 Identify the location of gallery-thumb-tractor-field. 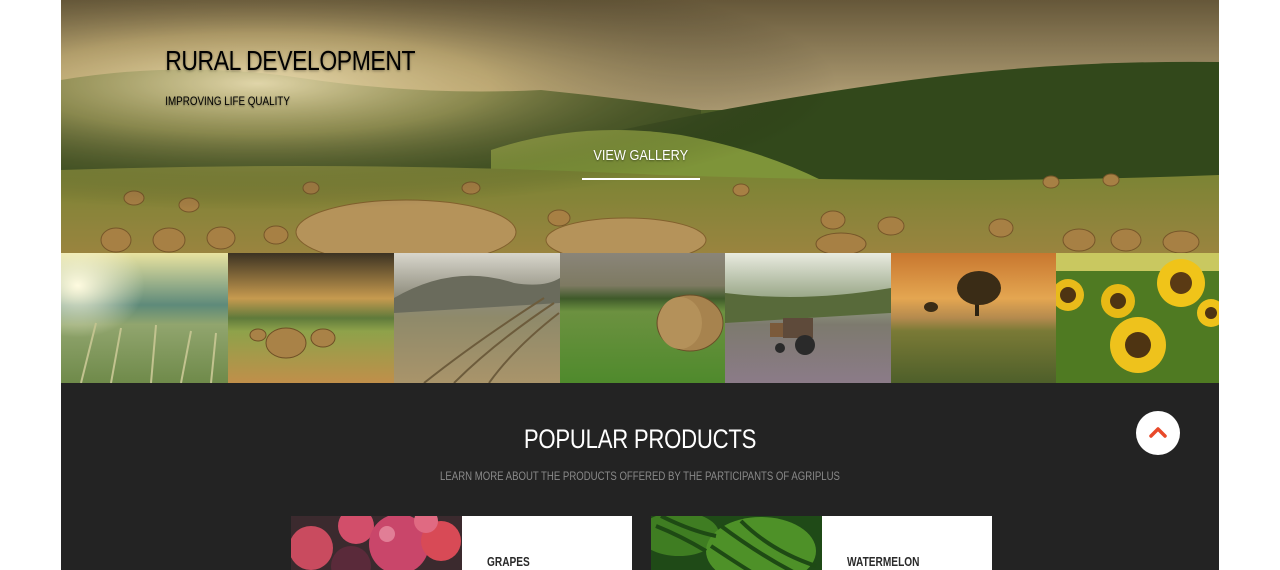
(808, 318).